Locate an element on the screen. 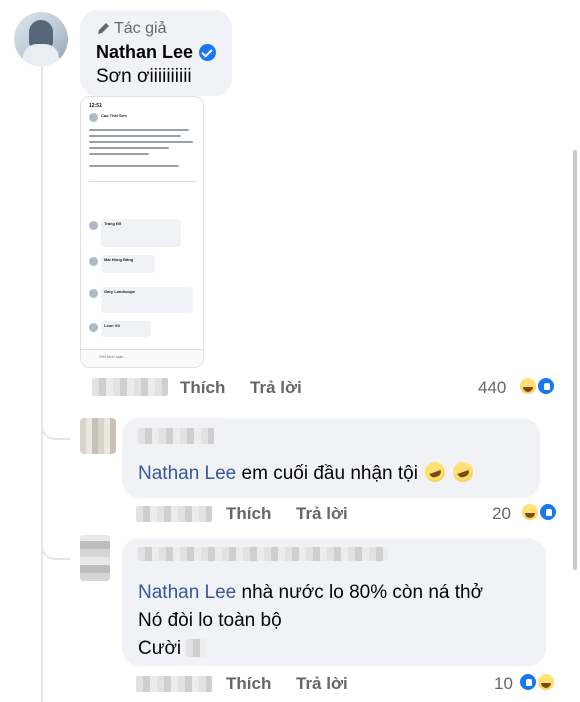 The height and width of the screenshot is (702, 580). reaction-count: 440 is located at coordinates (492, 388).